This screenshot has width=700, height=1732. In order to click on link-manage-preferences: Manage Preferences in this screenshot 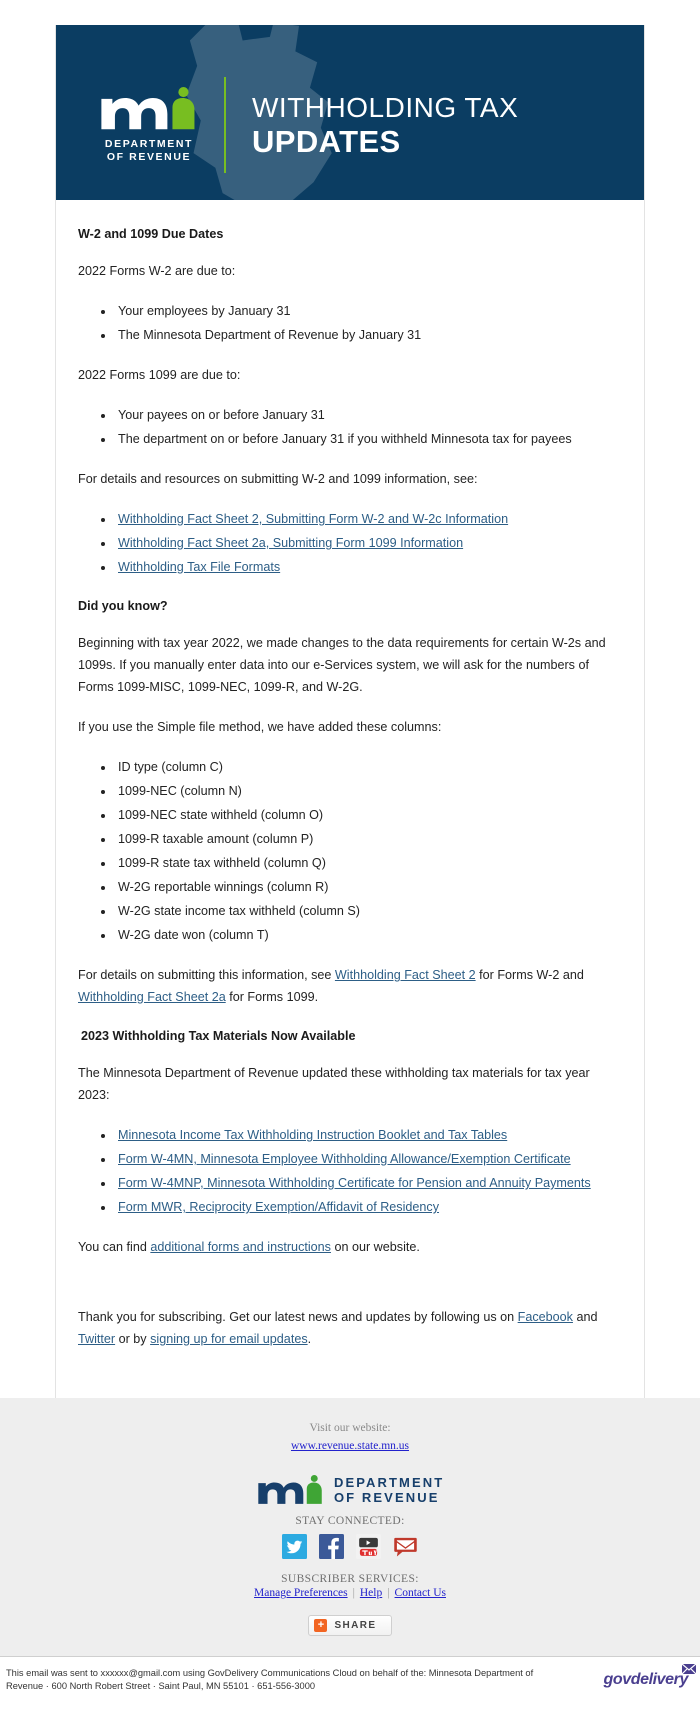, I will do `click(301, 1593)`.